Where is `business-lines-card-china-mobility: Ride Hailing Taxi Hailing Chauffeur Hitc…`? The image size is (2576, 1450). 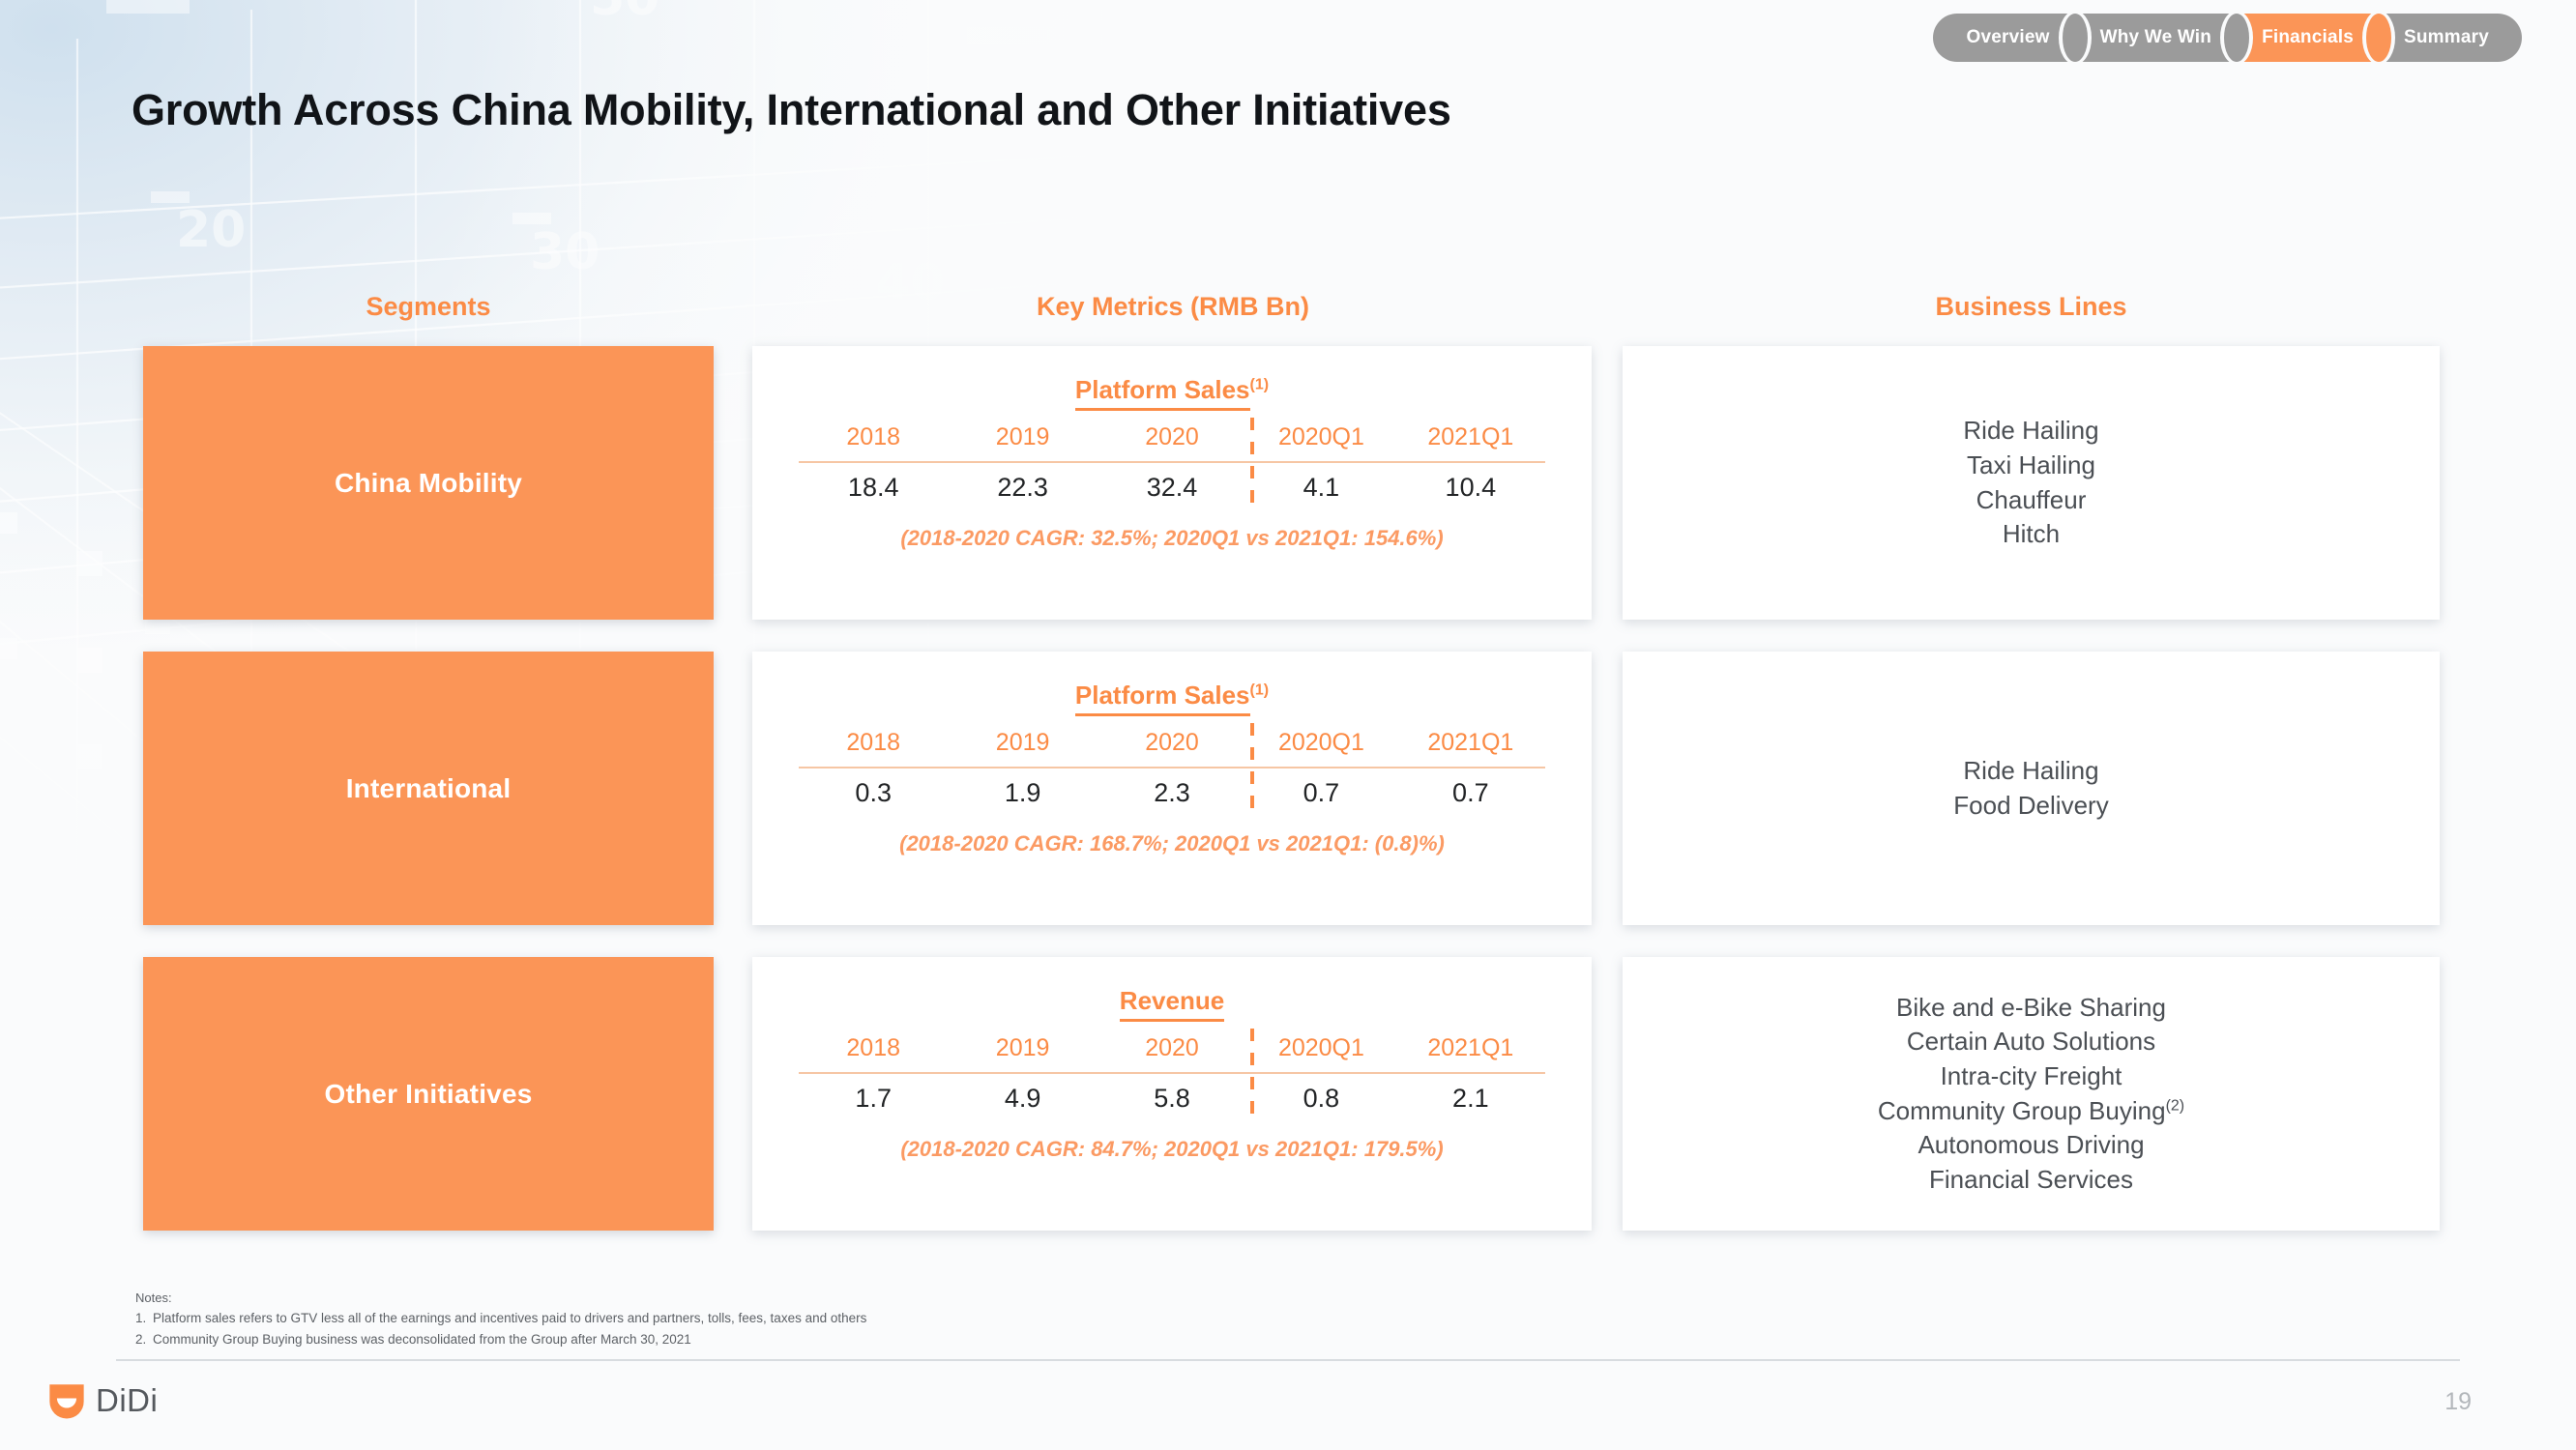 business-lines-card-china-mobility: Ride Hailing Taxi Hailing Chauffeur Hitc… is located at coordinates (2031, 483).